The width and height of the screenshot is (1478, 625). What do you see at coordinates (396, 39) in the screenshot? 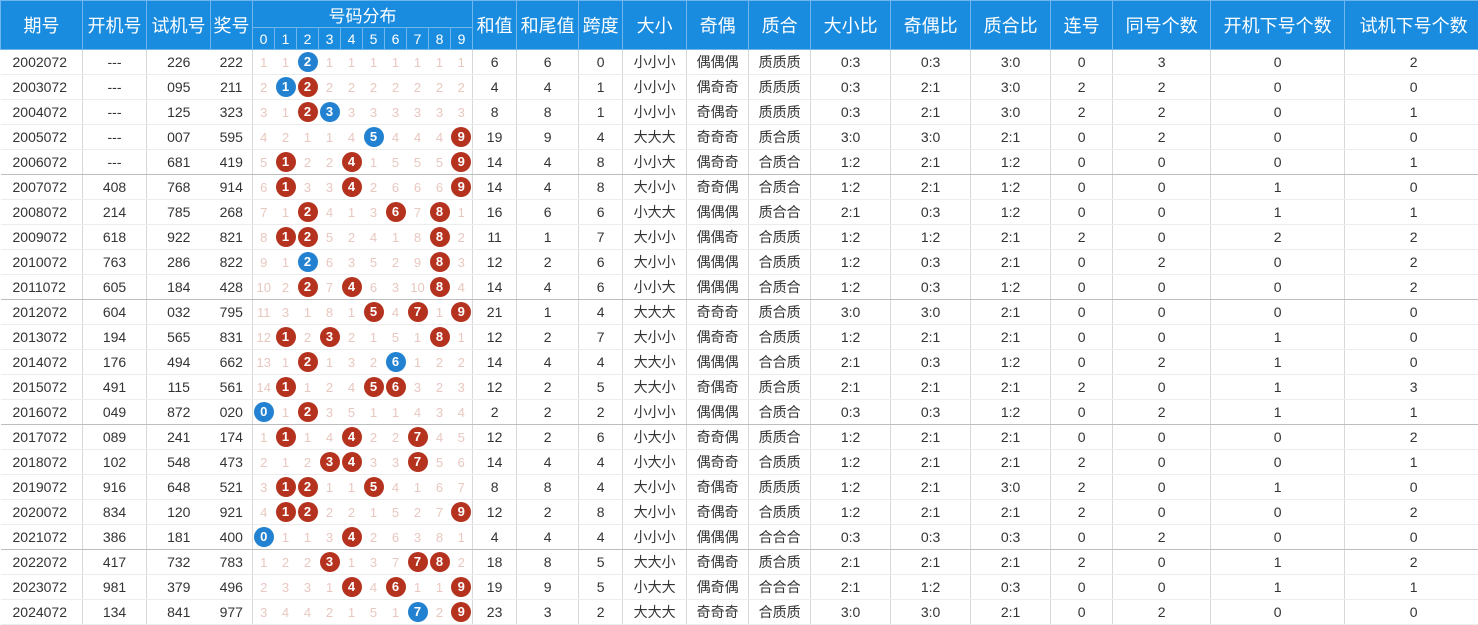
I see `digit-header-6: 6` at bounding box center [396, 39].